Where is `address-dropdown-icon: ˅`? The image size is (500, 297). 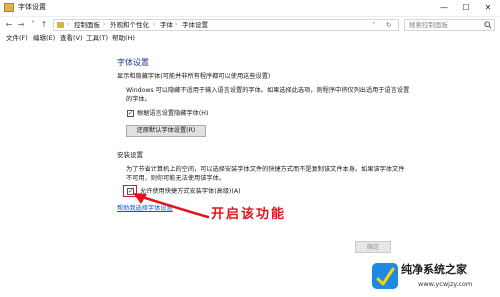 address-dropdown-icon: ˅ is located at coordinates (373, 25).